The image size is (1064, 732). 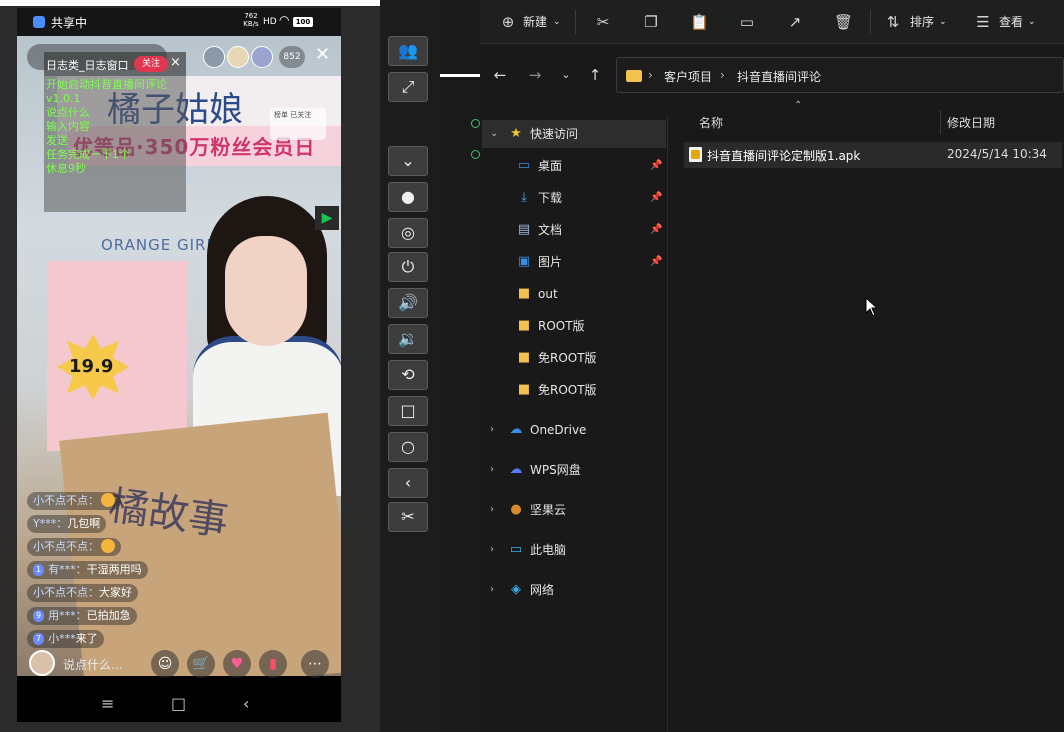 What do you see at coordinates (315, 664) in the screenshot?
I see `more-button: ⋯` at bounding box center [315, 664].